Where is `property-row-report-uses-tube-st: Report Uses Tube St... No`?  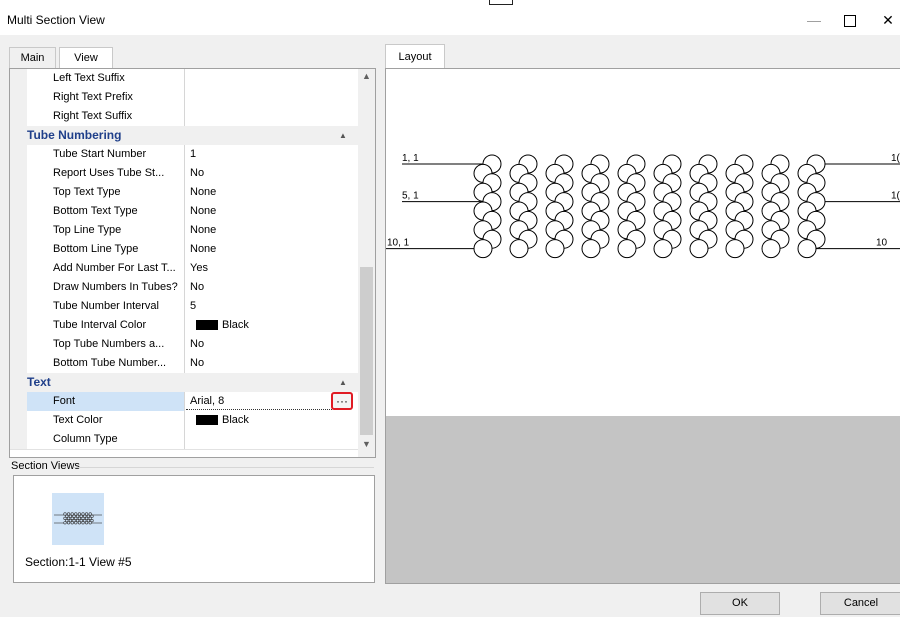 property-row-report-uses-tube-st: Report Uses Tube St... No is located at coordinates (184, 174).